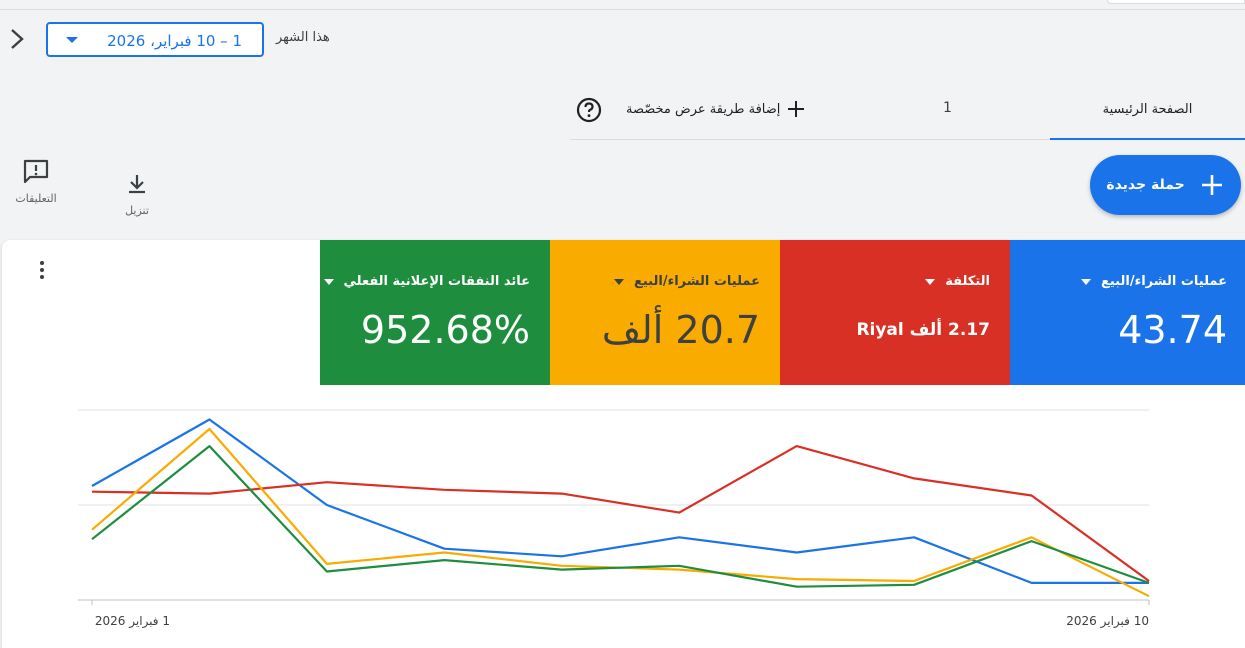  What do you see at coordinates (174, 41) in the screenshot?
I see `date-range-text: 1 – 10 فبراير، 2026` at bounding box center [174, 41].